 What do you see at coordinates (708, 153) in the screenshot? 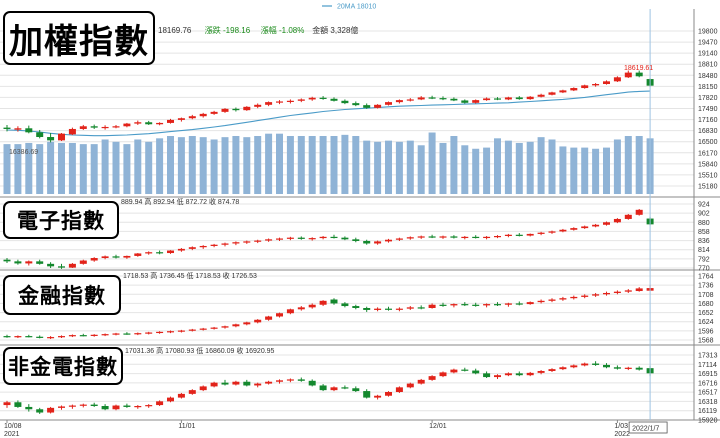
I see `y-tick-label: 16170` at bounding box center [708, 153].